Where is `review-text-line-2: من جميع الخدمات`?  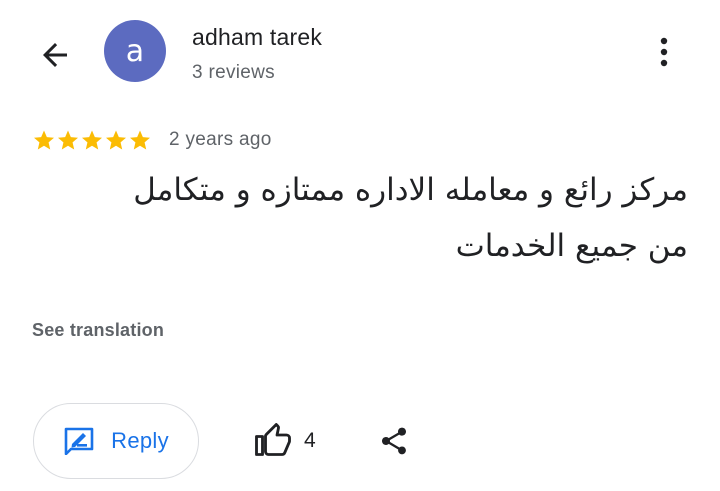 review-text-line-2: من جميع الخدمات is located at coordinates (571, 246).